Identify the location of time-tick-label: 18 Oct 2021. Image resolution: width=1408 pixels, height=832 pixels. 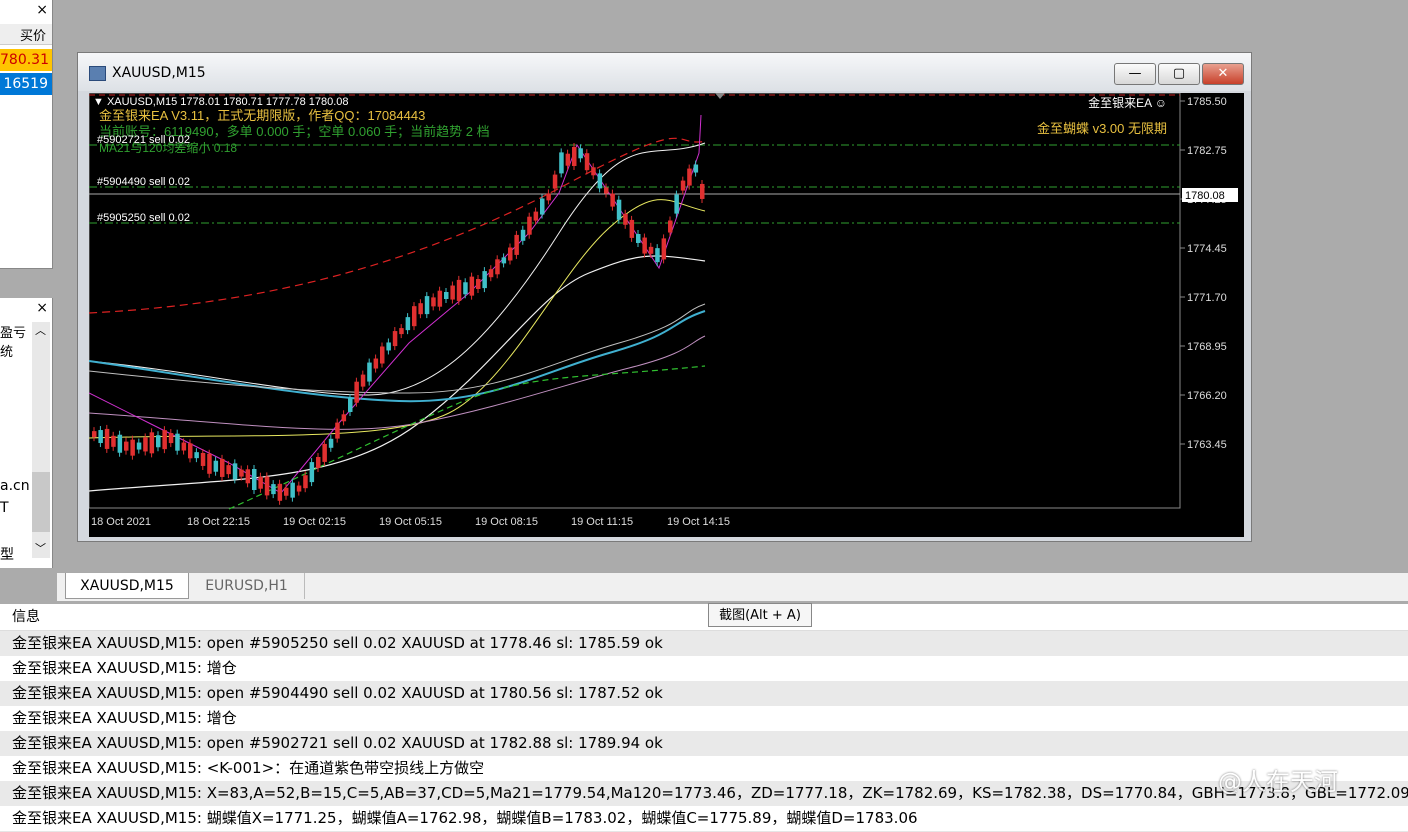
(121, 522).